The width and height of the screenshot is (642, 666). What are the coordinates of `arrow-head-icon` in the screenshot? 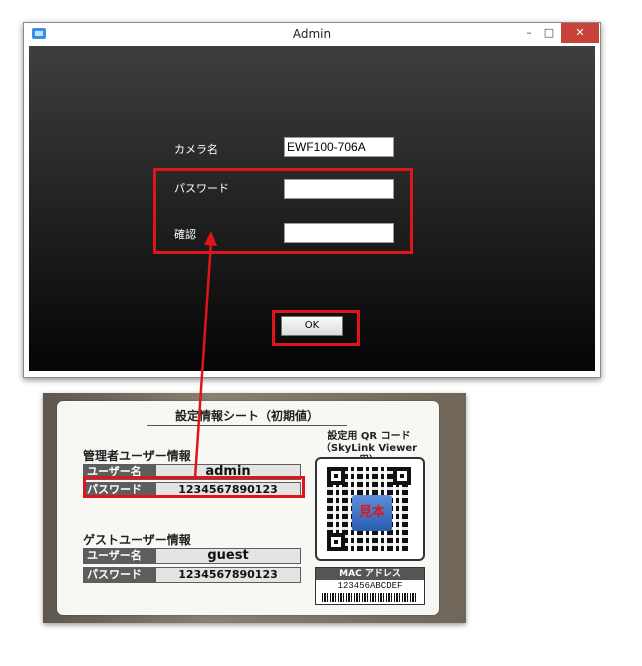 It's located at (210, 238).